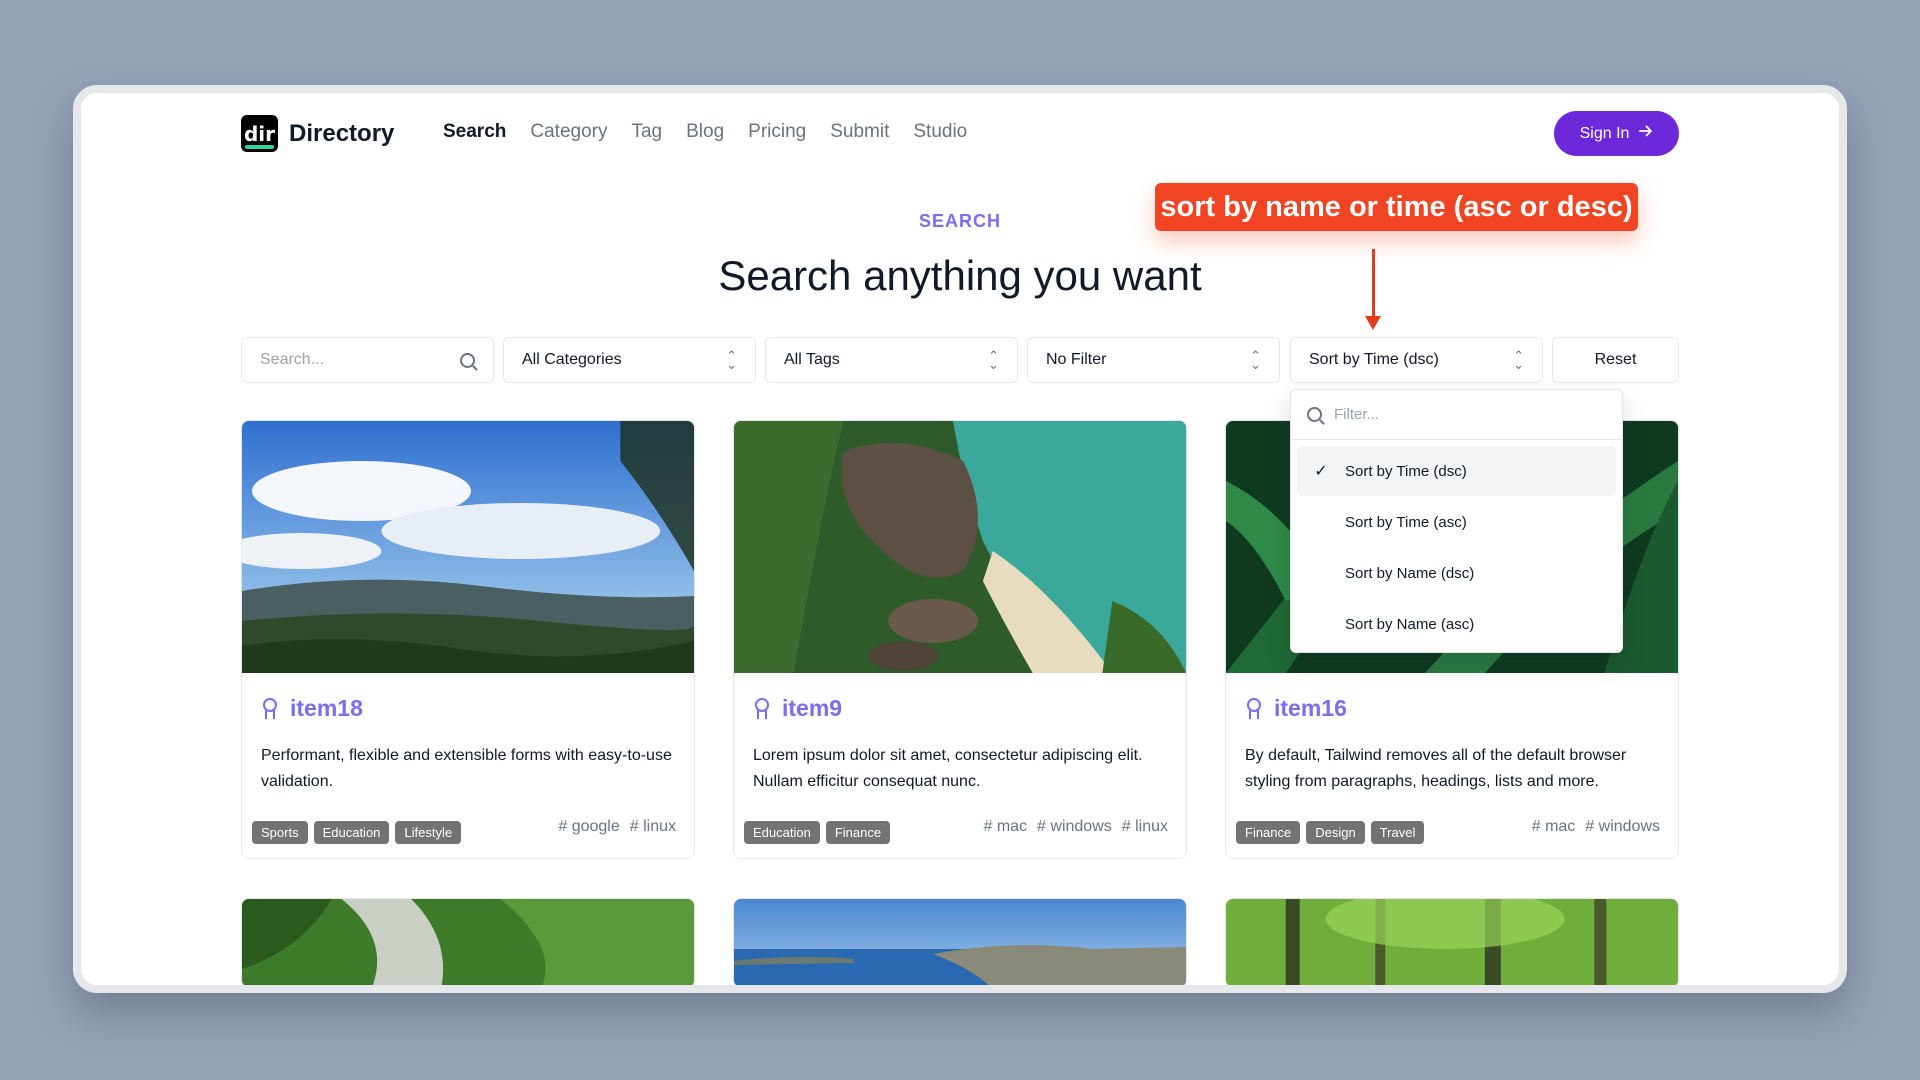 The image size is (1920, 1080). Describe the element at coordinates (588, 827) in the screenshot. I see `tag-link: # google` at that location.